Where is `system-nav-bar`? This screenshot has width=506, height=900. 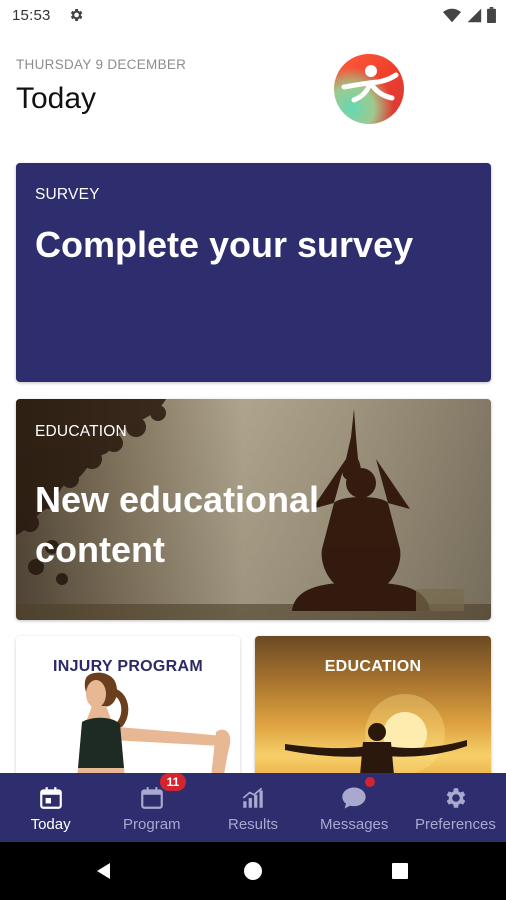
system-nav-bar is located at coordinates (253, 871).